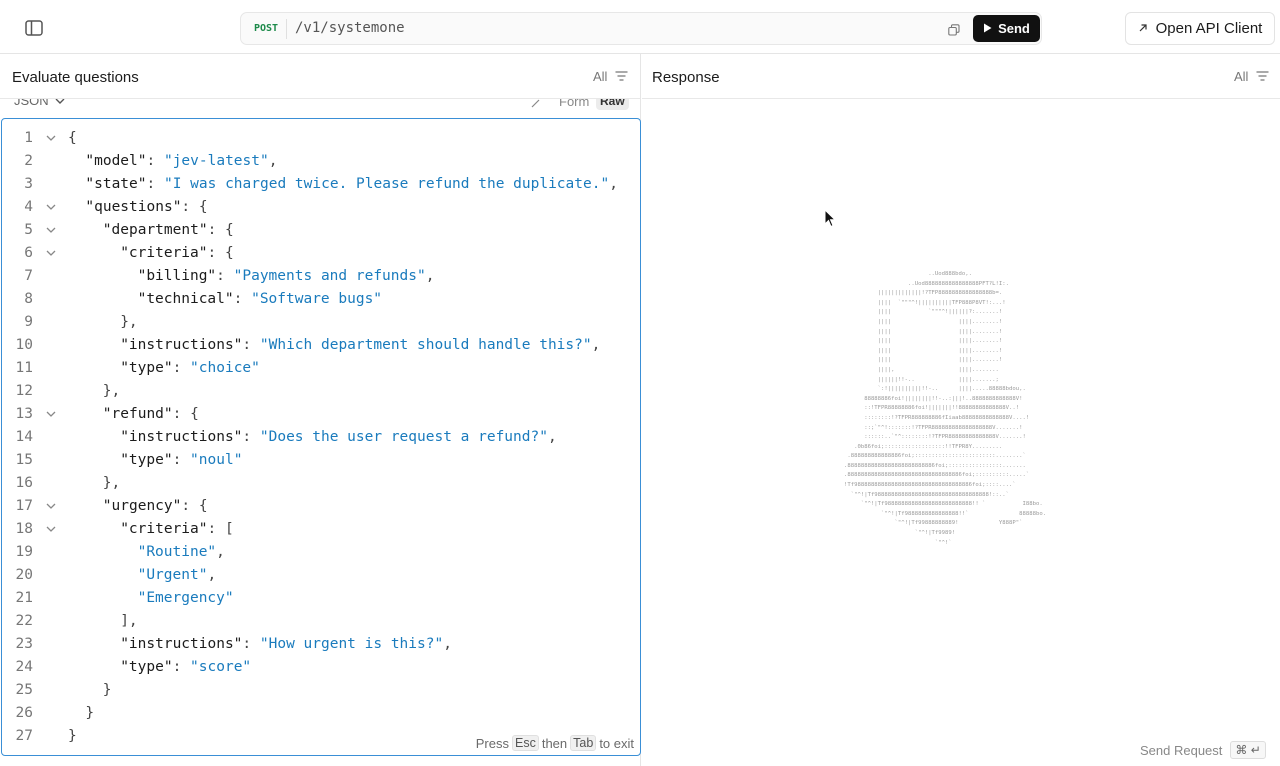 The height and width of the screenshot is (766, 1280). I want to click on top-bar: POST /v1/systemone Send Open API Client, so click(640, 27).